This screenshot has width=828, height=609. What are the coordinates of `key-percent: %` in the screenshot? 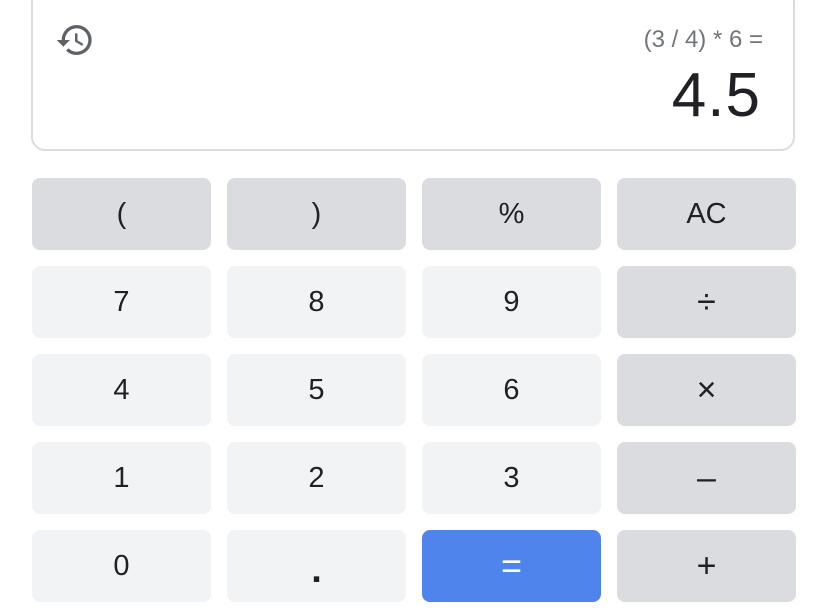 It's located at (511, 214).